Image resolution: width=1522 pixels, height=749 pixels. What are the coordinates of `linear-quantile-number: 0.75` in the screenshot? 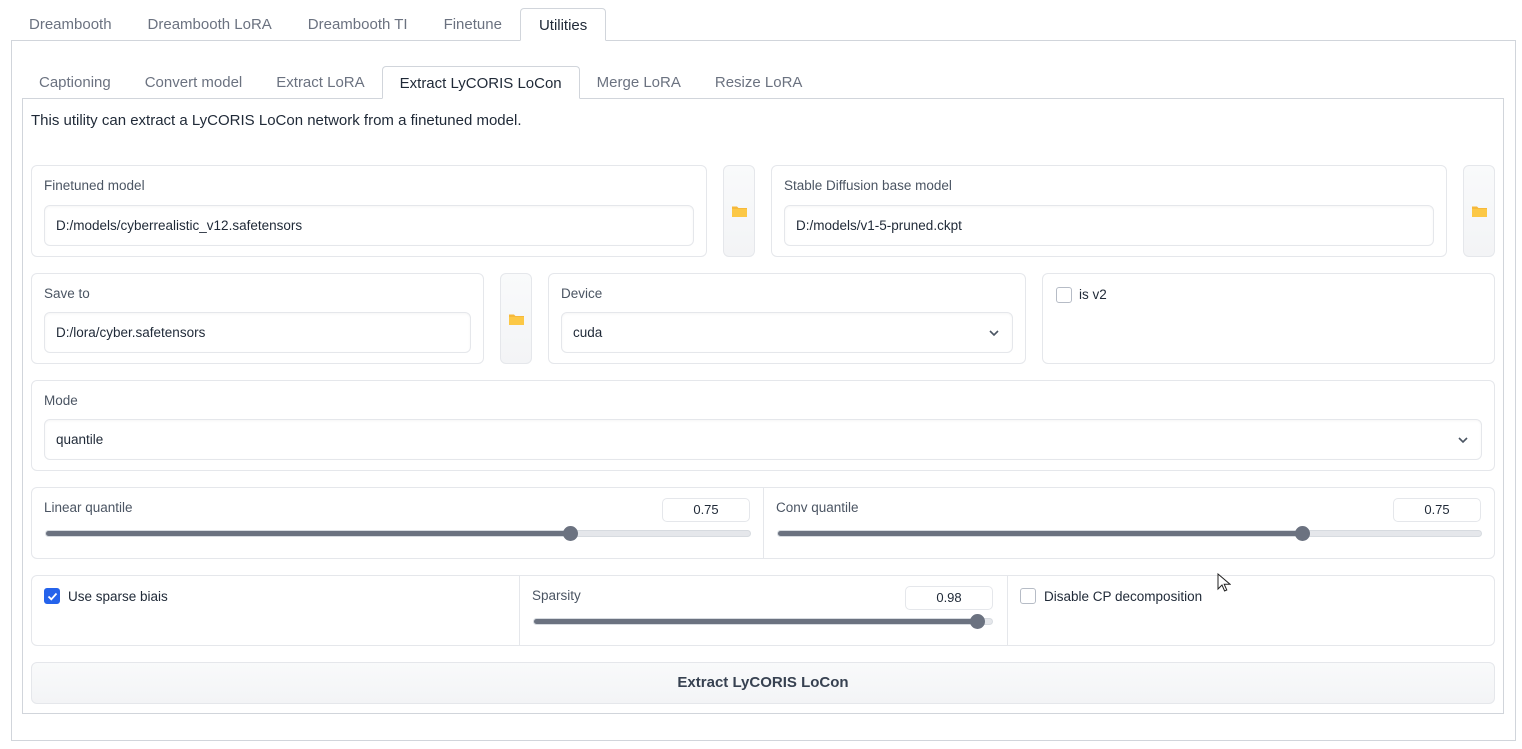 It's located at (706, 510).